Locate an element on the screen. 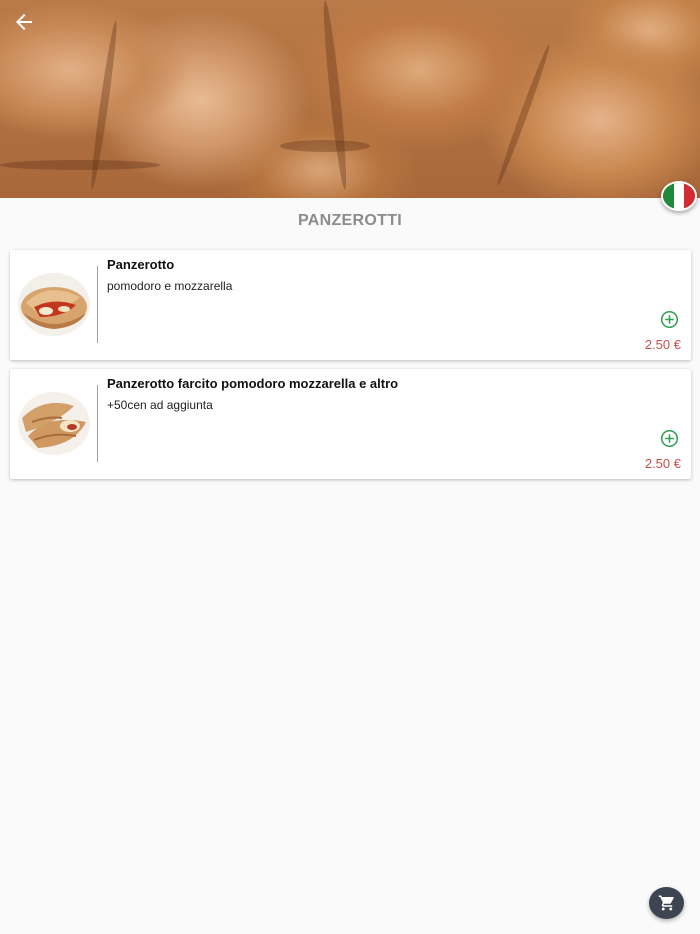 The image size is (700, 934). cart-button is located at coordinates (666, 903).